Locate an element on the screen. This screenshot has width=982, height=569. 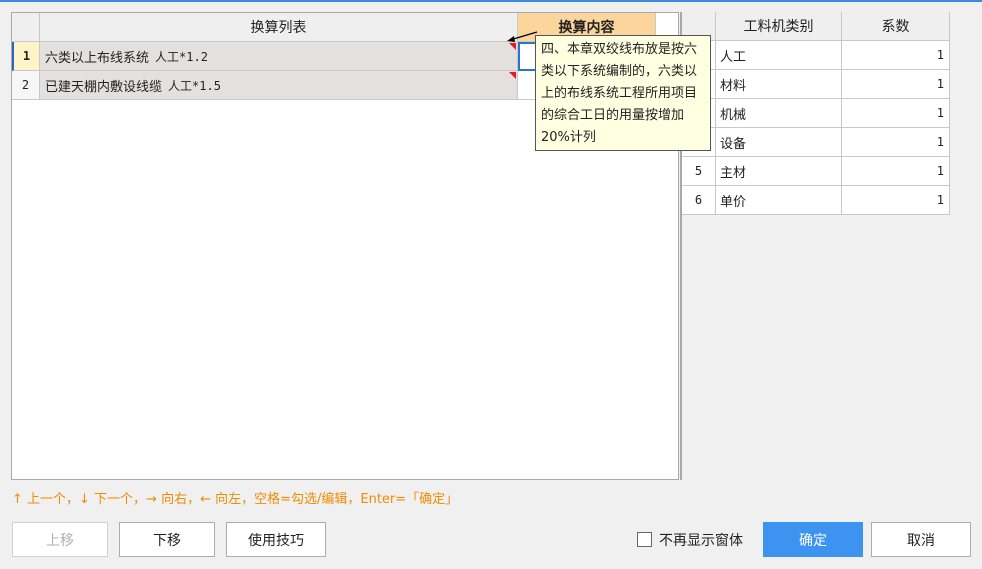
conversion-item-cell: 已建天棚内敷设线缆 人工*1.5 is located at coordinates (279, 85).